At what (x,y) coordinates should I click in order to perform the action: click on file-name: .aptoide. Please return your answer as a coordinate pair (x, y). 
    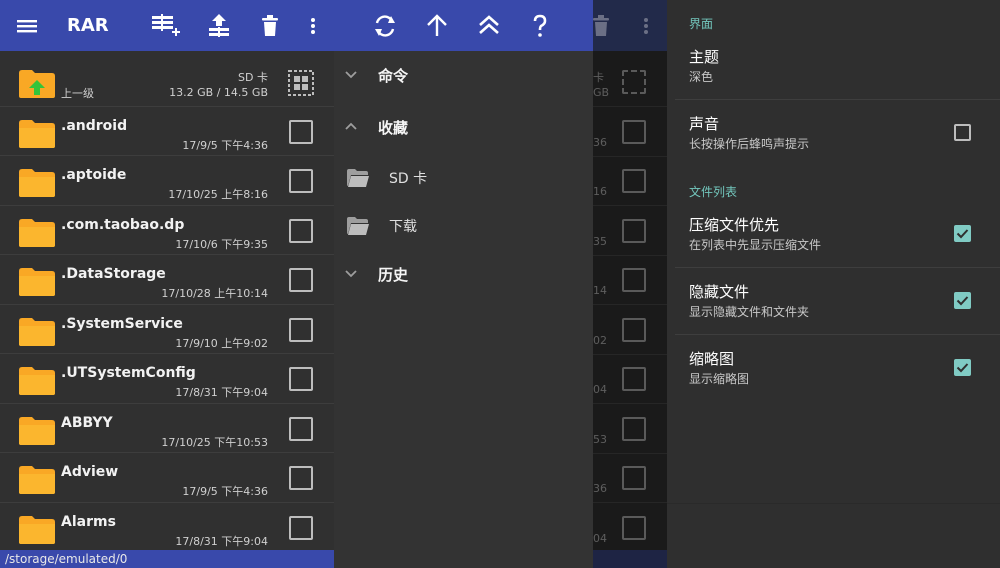
    Looking at the image, I should click on (94, 175).